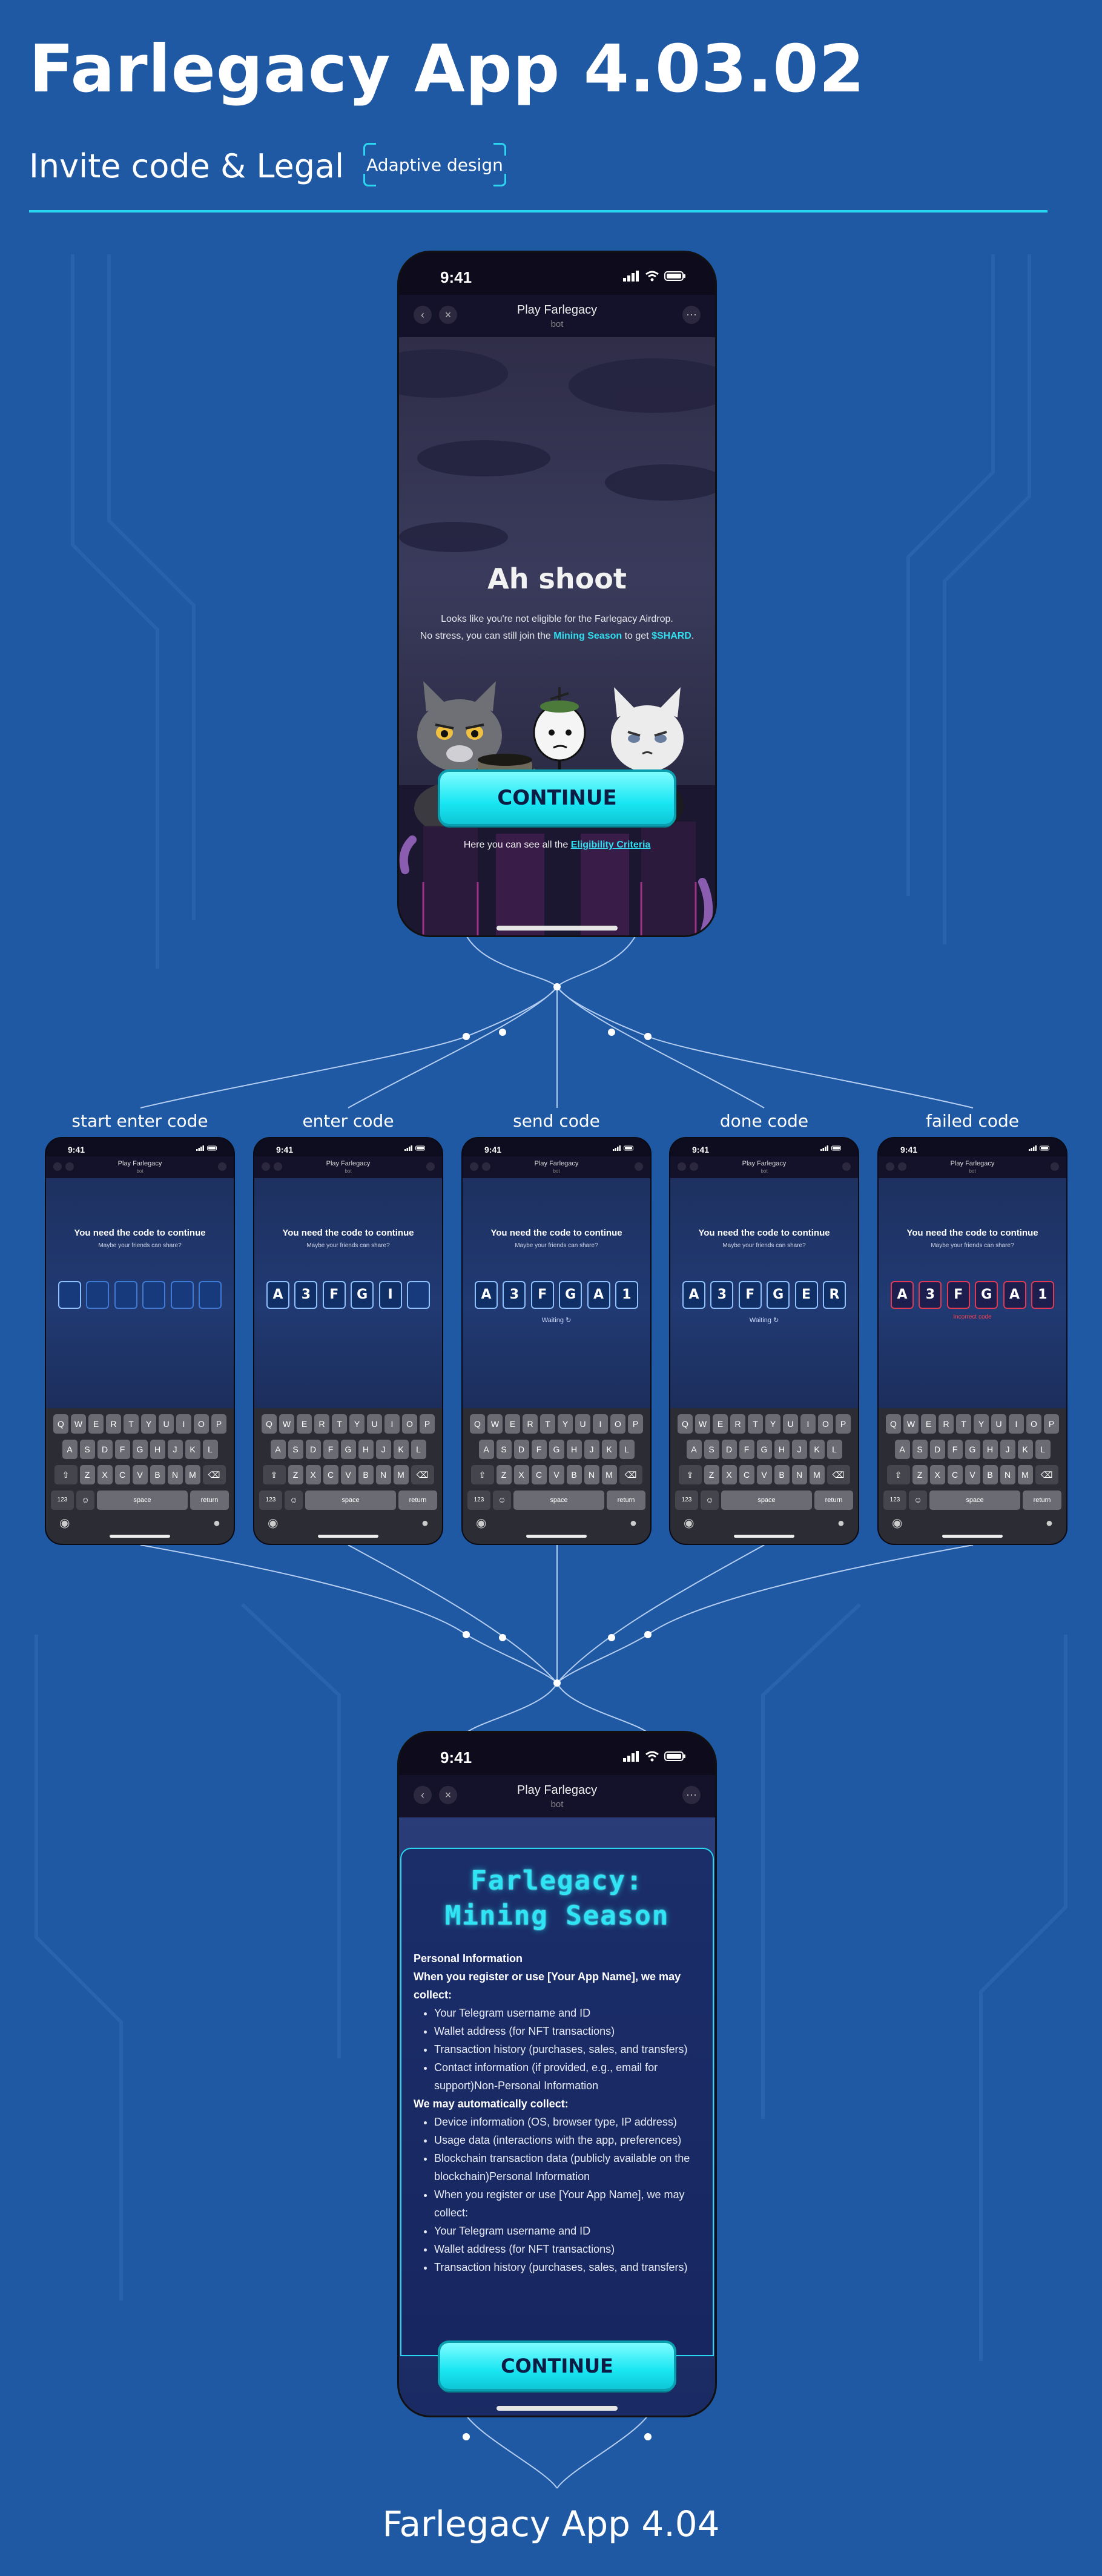  I want to click on code-digit-box: 1, so click(1042, 1295).